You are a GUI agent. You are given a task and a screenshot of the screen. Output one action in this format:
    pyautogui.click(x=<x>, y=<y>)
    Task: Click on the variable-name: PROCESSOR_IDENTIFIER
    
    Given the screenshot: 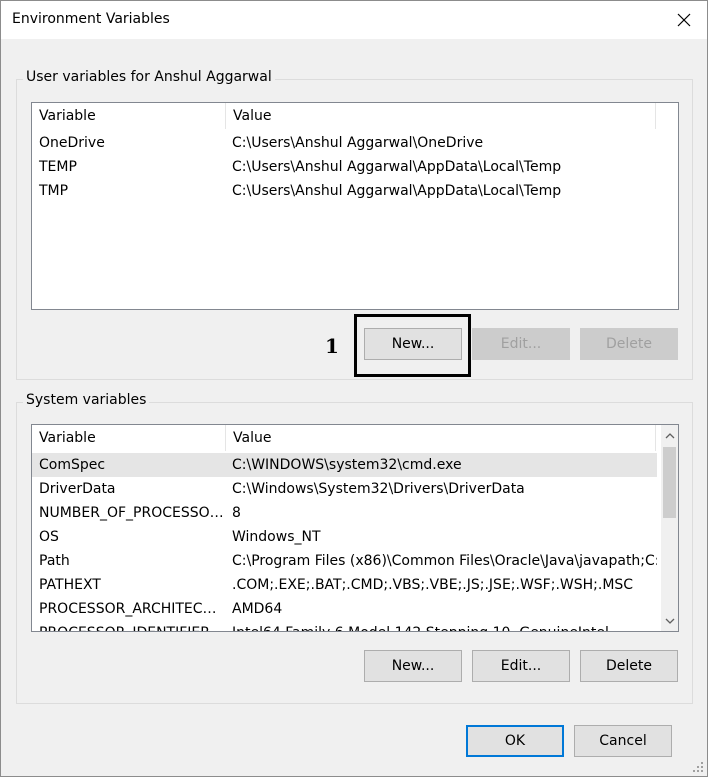 What is the action you would take?
    pyautogui.click(x=128, y=626)
    